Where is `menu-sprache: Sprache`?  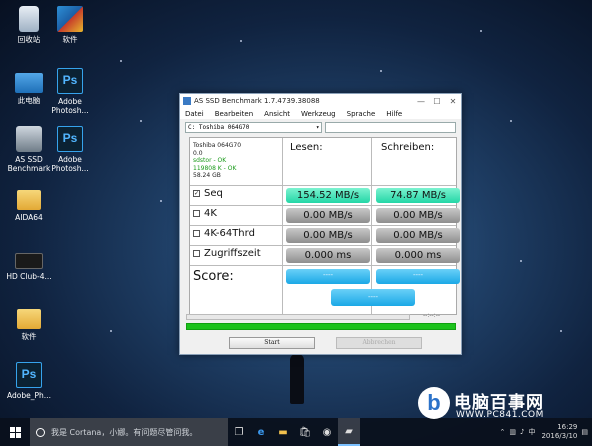 menu-sprache: Sprache is located at coordinates (361, 114).